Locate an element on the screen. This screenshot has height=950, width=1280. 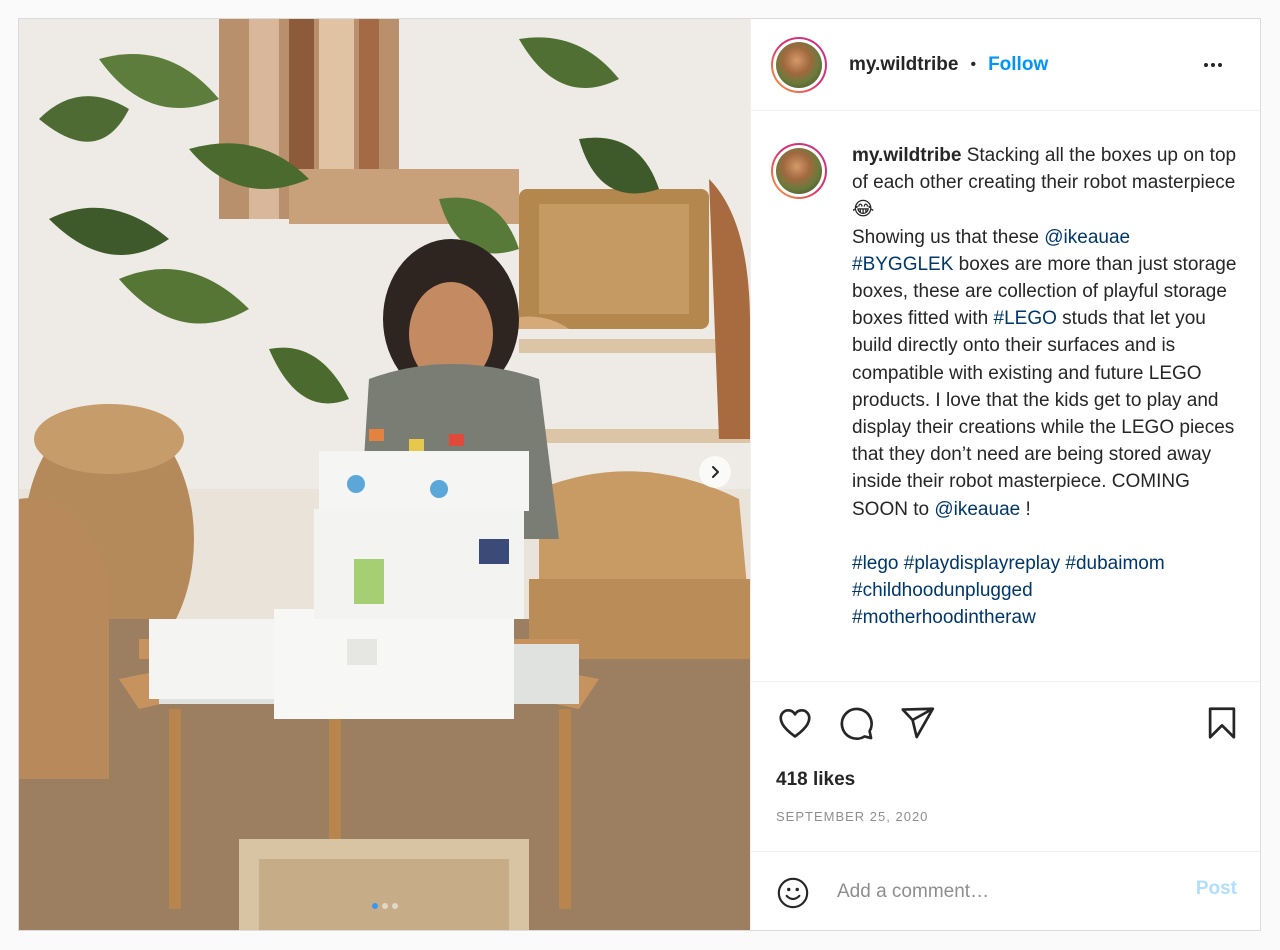
caption-segment: ! is located at coordinates (1028, 509).